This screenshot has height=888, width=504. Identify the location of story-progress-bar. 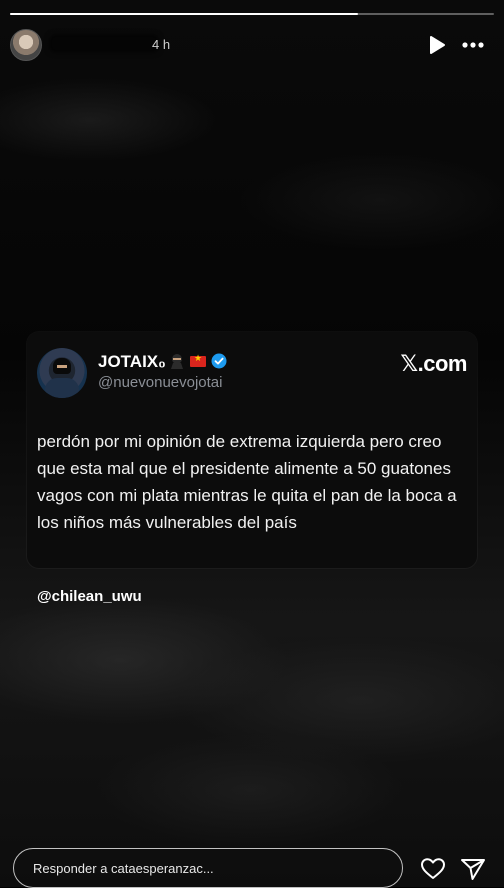
(252, 14).